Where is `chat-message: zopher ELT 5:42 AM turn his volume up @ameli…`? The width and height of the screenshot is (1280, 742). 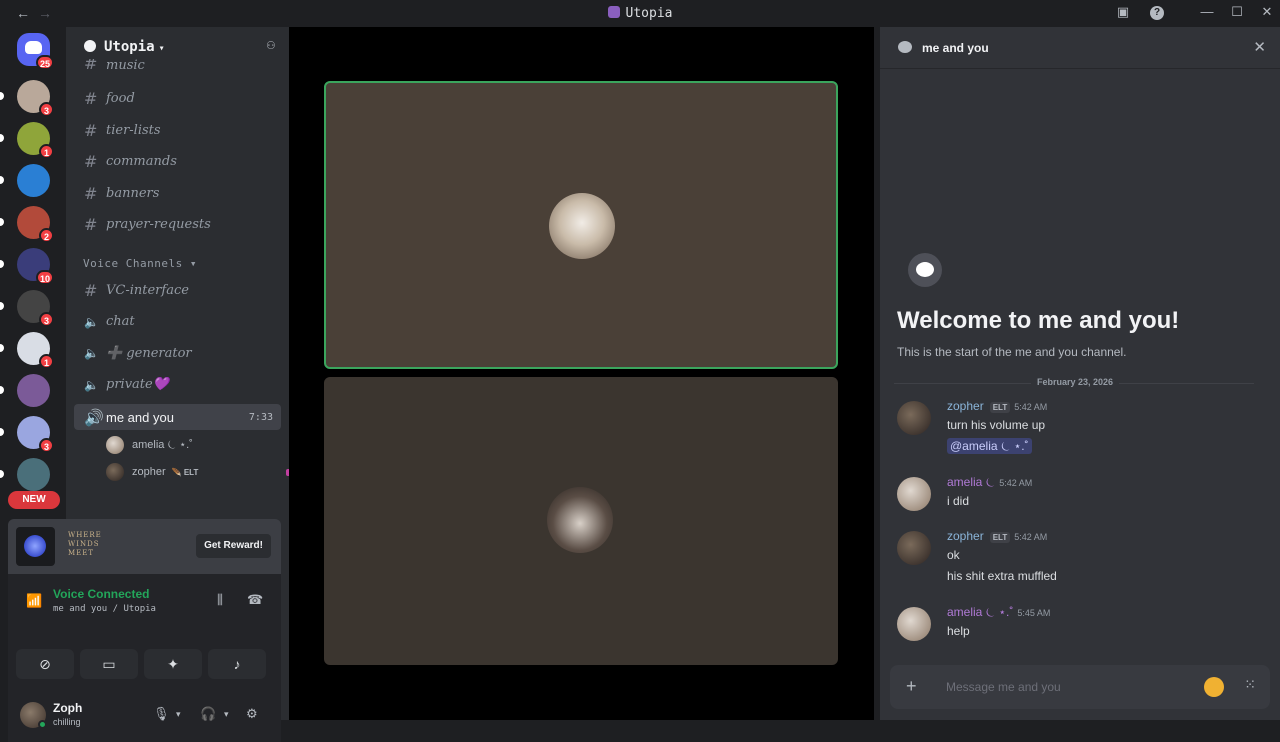 chat-message: zopher ELT 5:42 AM turn his volume up @ameli… is located at coordinates (1082, 429).